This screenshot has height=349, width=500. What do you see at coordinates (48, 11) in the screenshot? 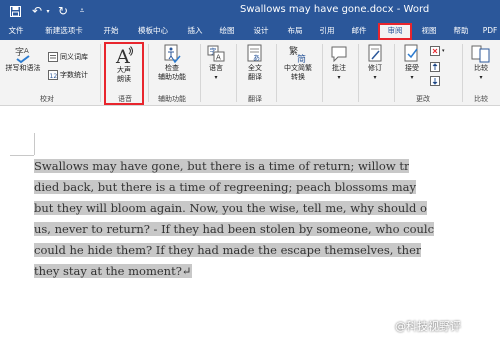
I see `undo-dropdown-icon: ▾` at bounding box center [48, 11].